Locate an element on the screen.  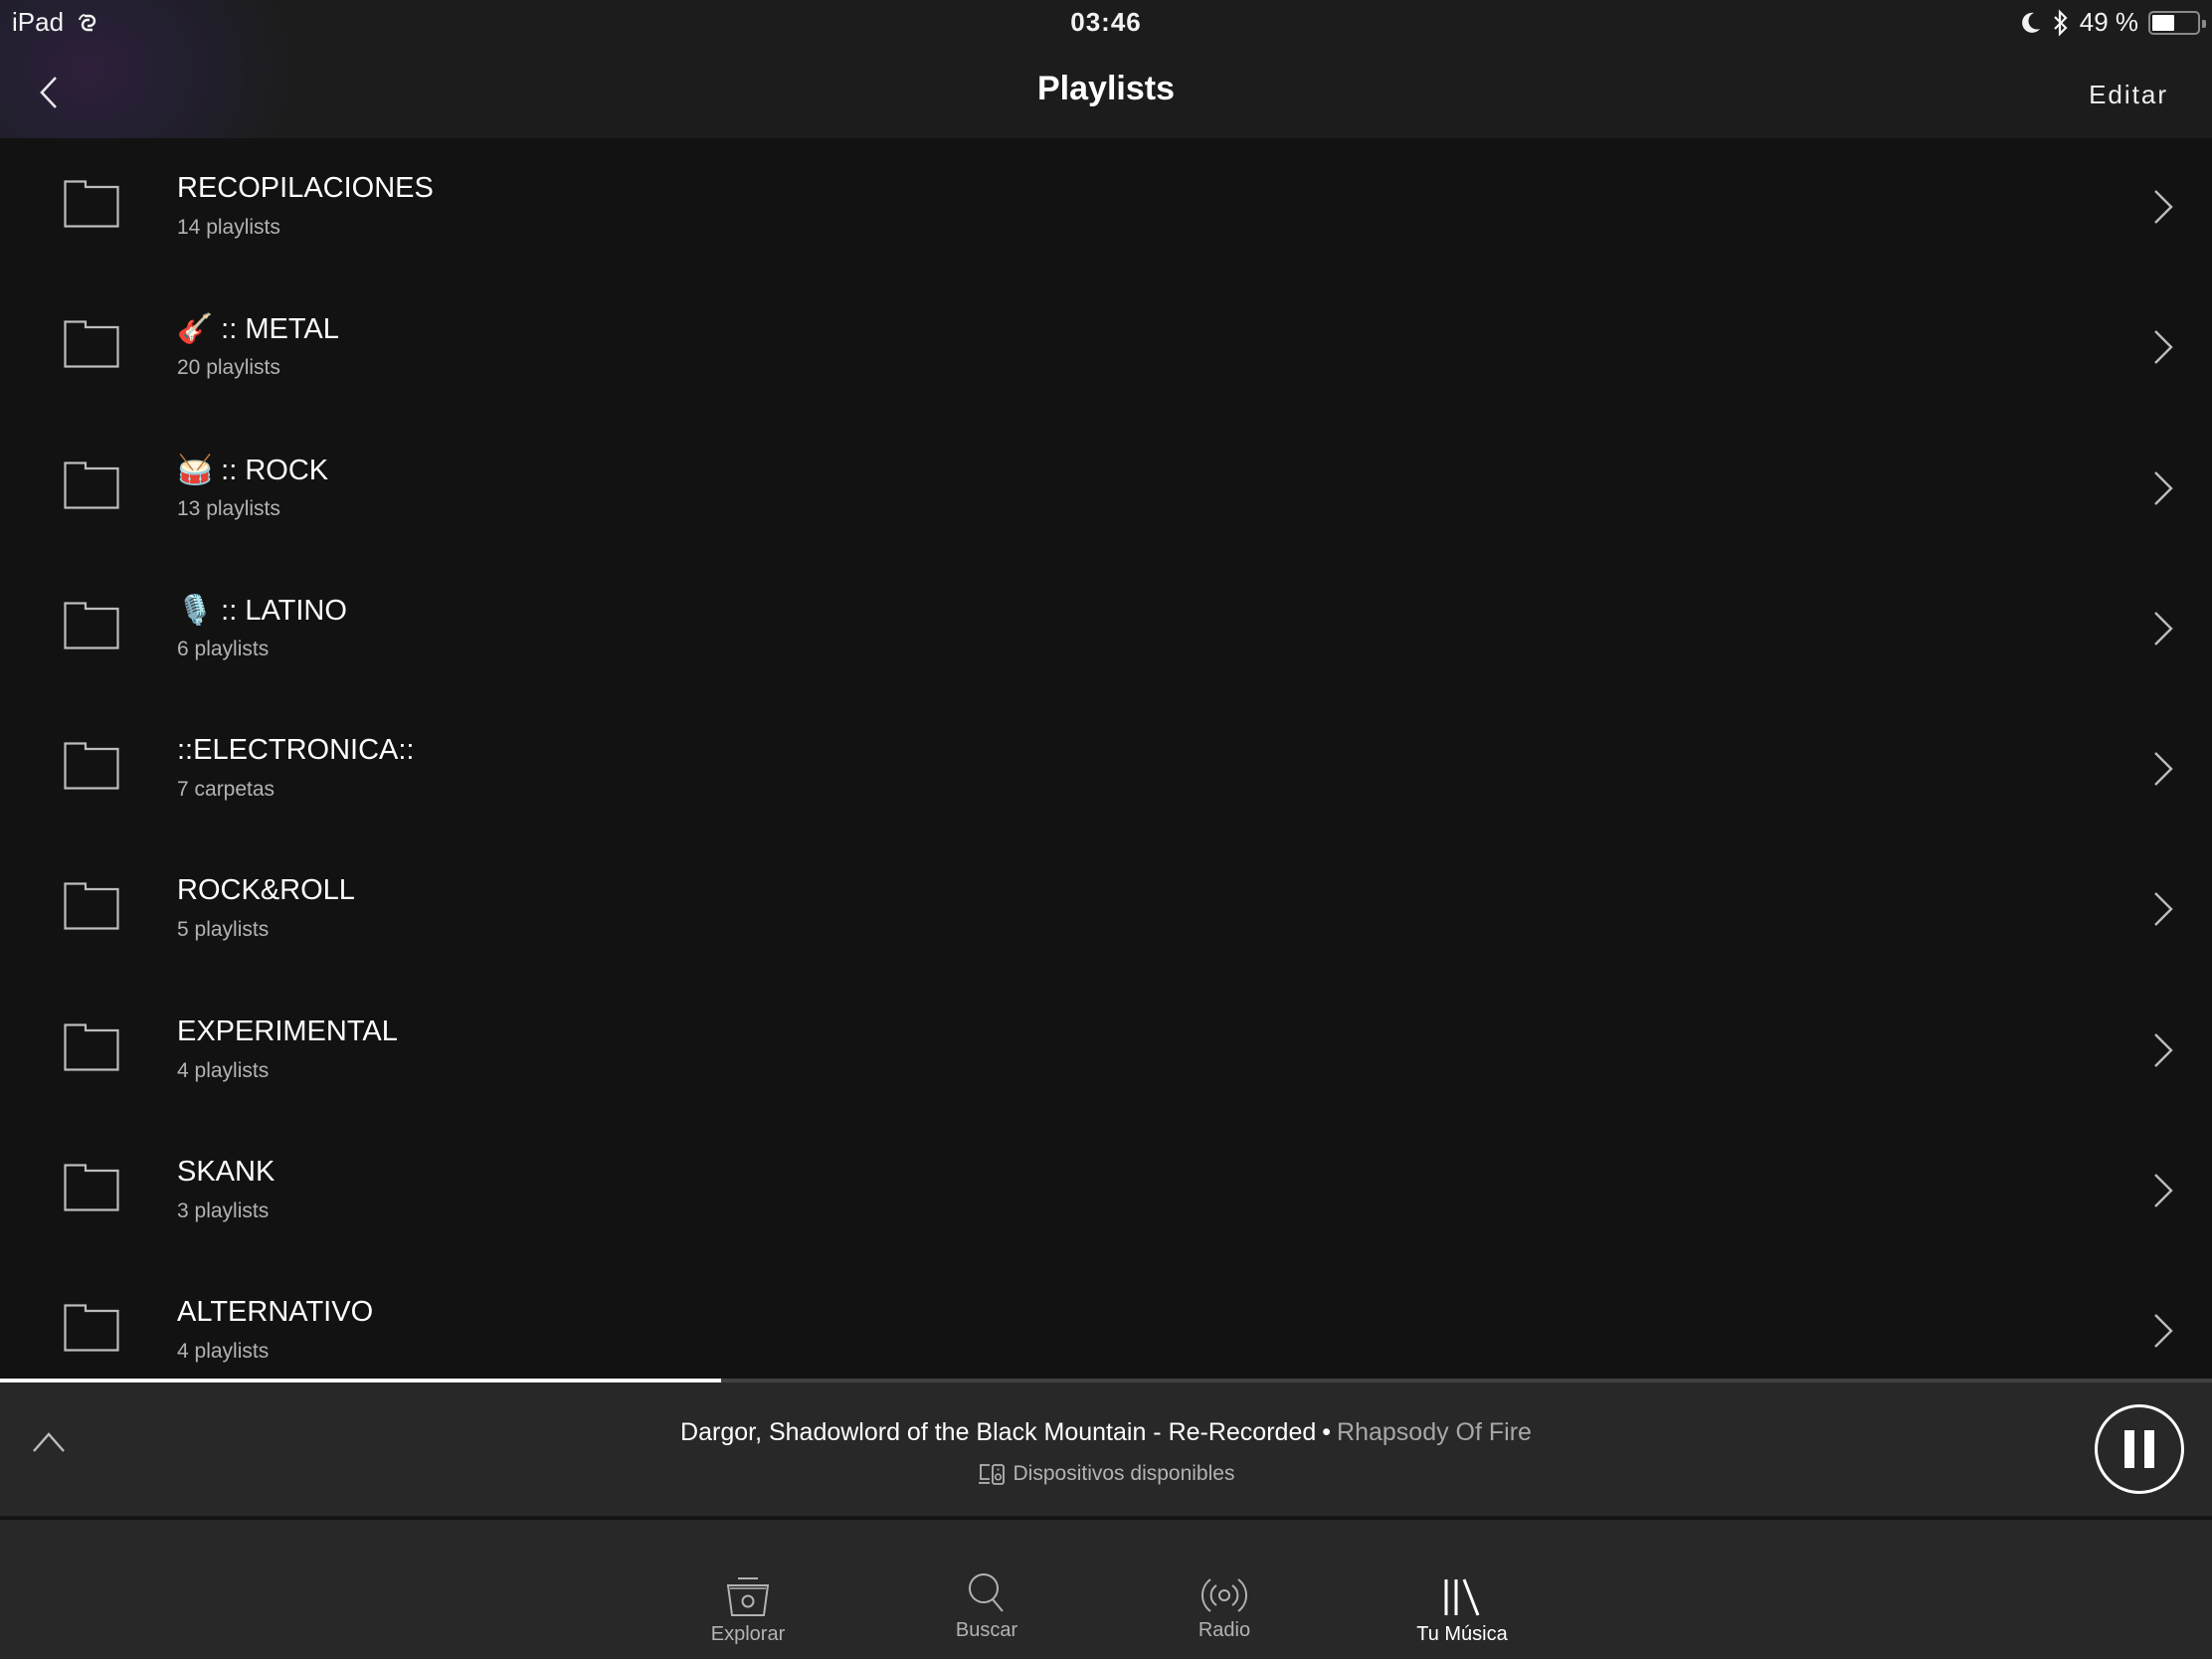
battery-level is located at coordinates (2163, 22).